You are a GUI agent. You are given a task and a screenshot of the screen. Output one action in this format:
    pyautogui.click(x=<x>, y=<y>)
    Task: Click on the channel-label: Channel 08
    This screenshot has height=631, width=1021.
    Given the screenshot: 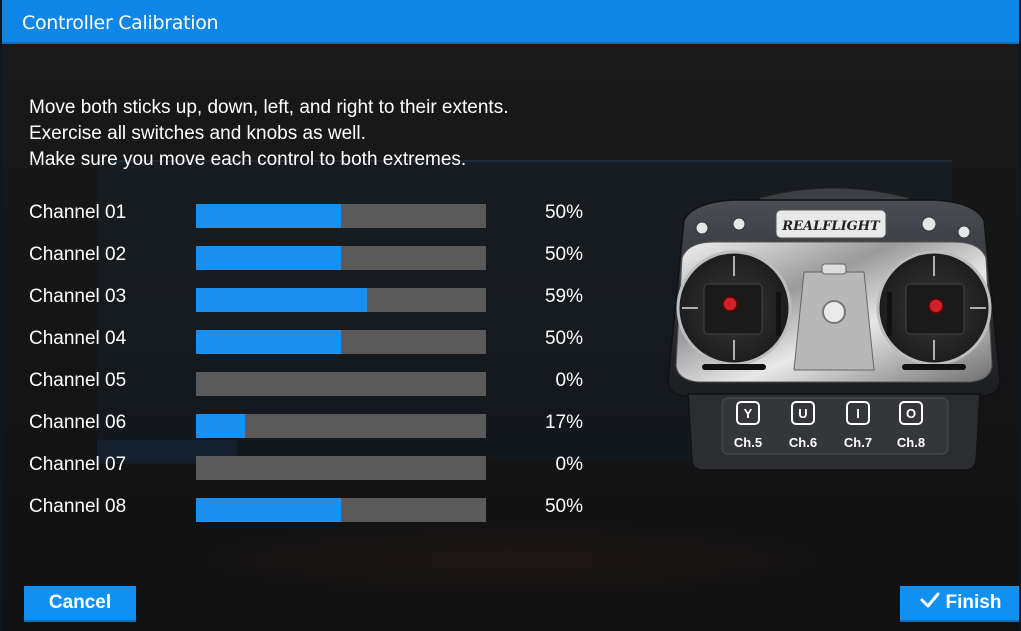 What is the action you would take?
    pyautogui.click(x=78, y=506)
    